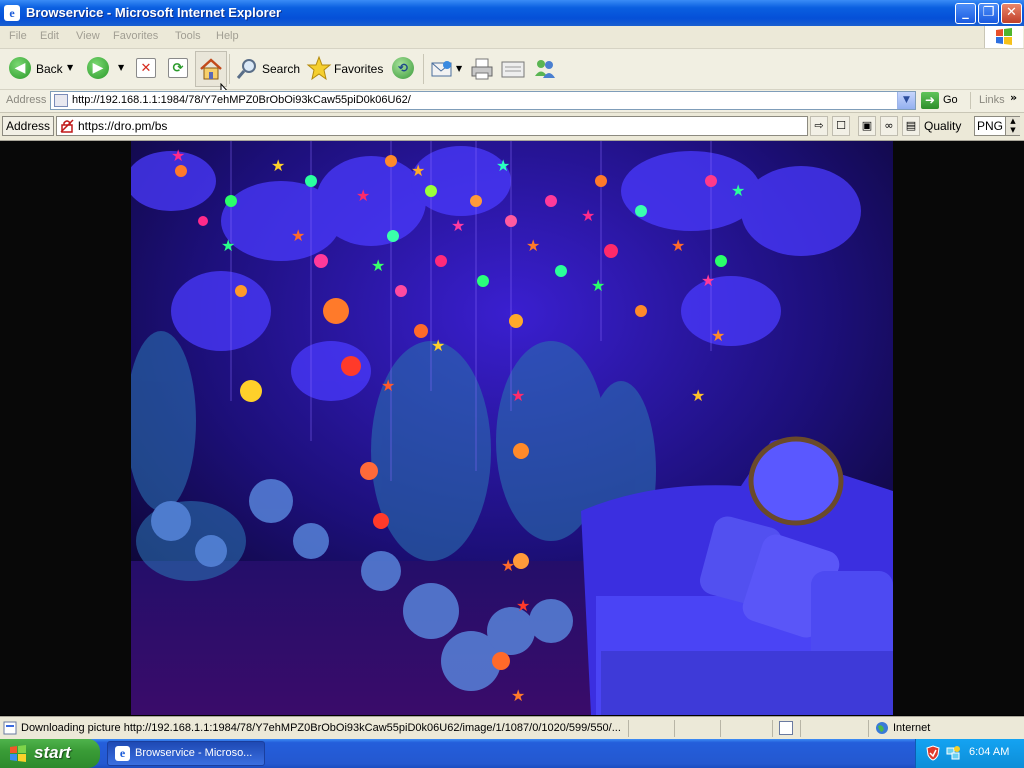  Describe the element at coordinates (319, 68) in the screenshot. I see `favorites-star-icon` at that location.